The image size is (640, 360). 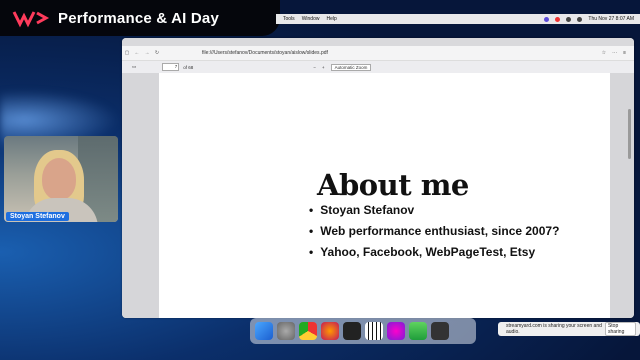 I want to click on event-title: Performance & AI Day, so click(x=139, y=18).